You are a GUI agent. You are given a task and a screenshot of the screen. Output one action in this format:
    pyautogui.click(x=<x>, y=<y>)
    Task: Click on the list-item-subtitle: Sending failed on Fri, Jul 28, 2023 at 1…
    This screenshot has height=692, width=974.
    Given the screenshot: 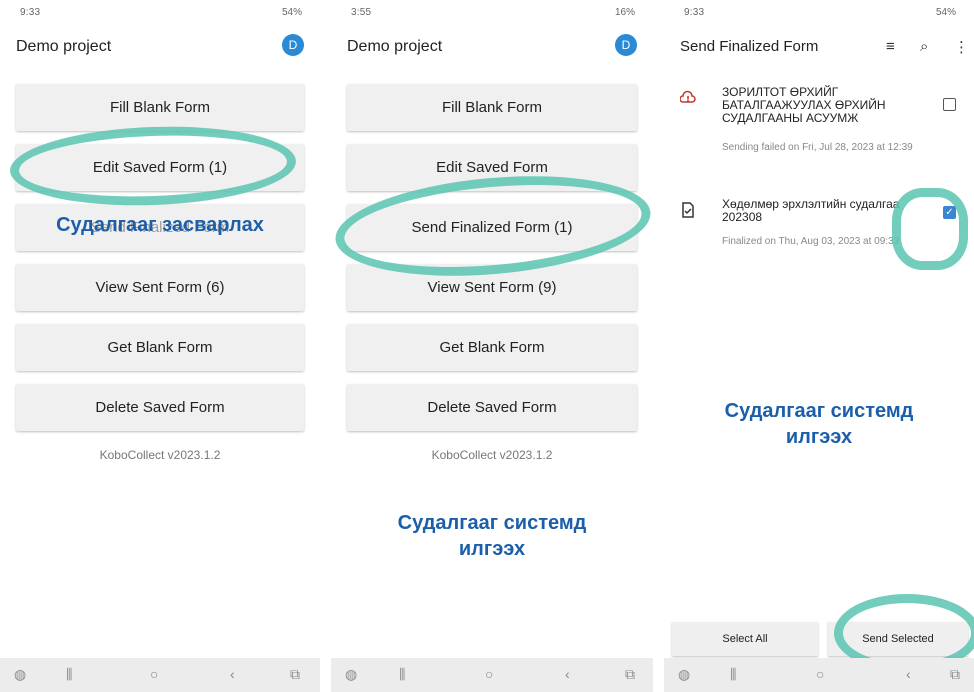 What is the action you would take?
    pyautogui.click(x=817, y=147)
    